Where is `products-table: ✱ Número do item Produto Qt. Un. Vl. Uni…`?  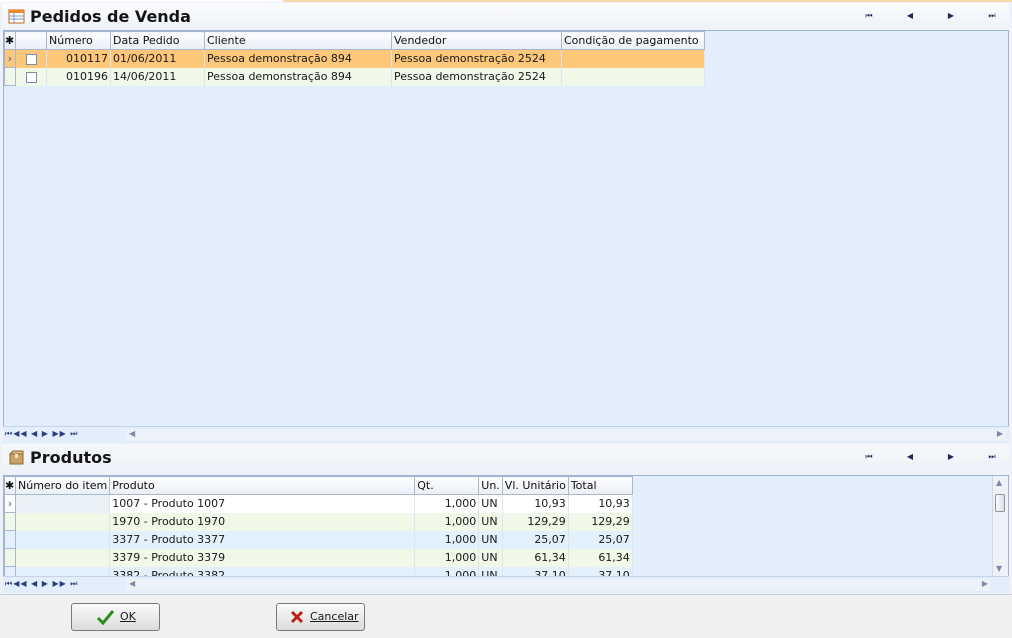 products-table: ✱ Número do item Produto Qt. Un. Vl. Uni… is located at coordinates (318, 526).